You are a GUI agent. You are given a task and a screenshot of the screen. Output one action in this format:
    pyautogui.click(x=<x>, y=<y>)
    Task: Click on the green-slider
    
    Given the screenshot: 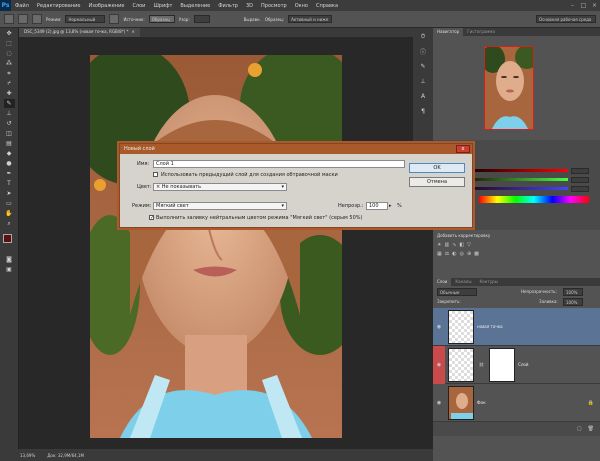 What is the action you would take?
    pyautogui.click(x=524, y=179)
    